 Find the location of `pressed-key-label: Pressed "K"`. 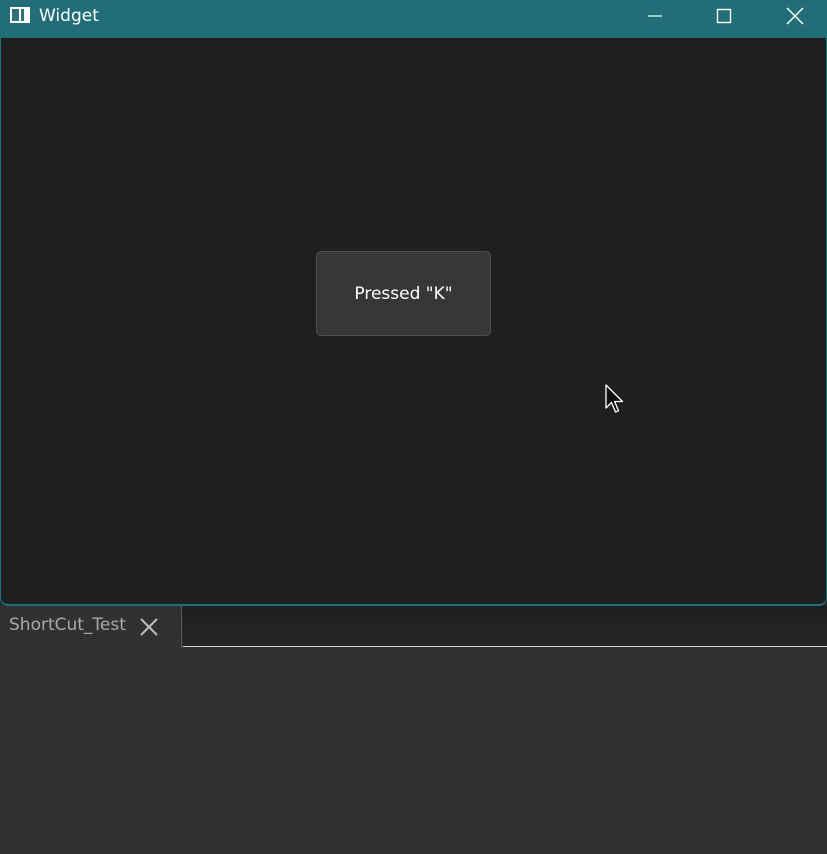

pressed-key-label: Pressed "K" is located at coordinates (403, 293).